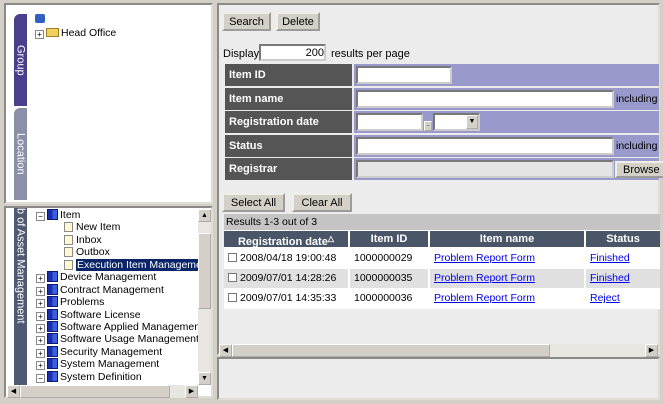  What do you see at coordinates (286, 278) in the screenshot?
I see `registration-date-cell: 2009/07/01 14:28:26` at bounding box center [286, 278].